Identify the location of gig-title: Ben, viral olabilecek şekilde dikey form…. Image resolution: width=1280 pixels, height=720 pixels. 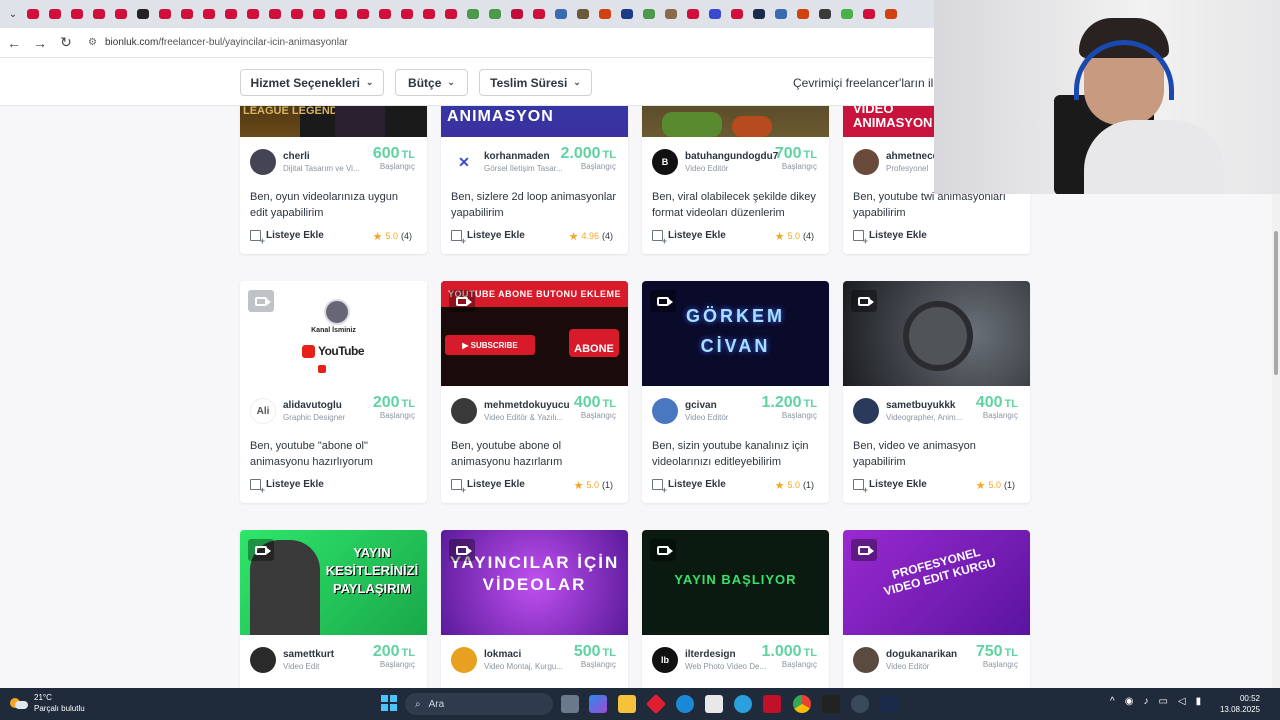
(736, 205).